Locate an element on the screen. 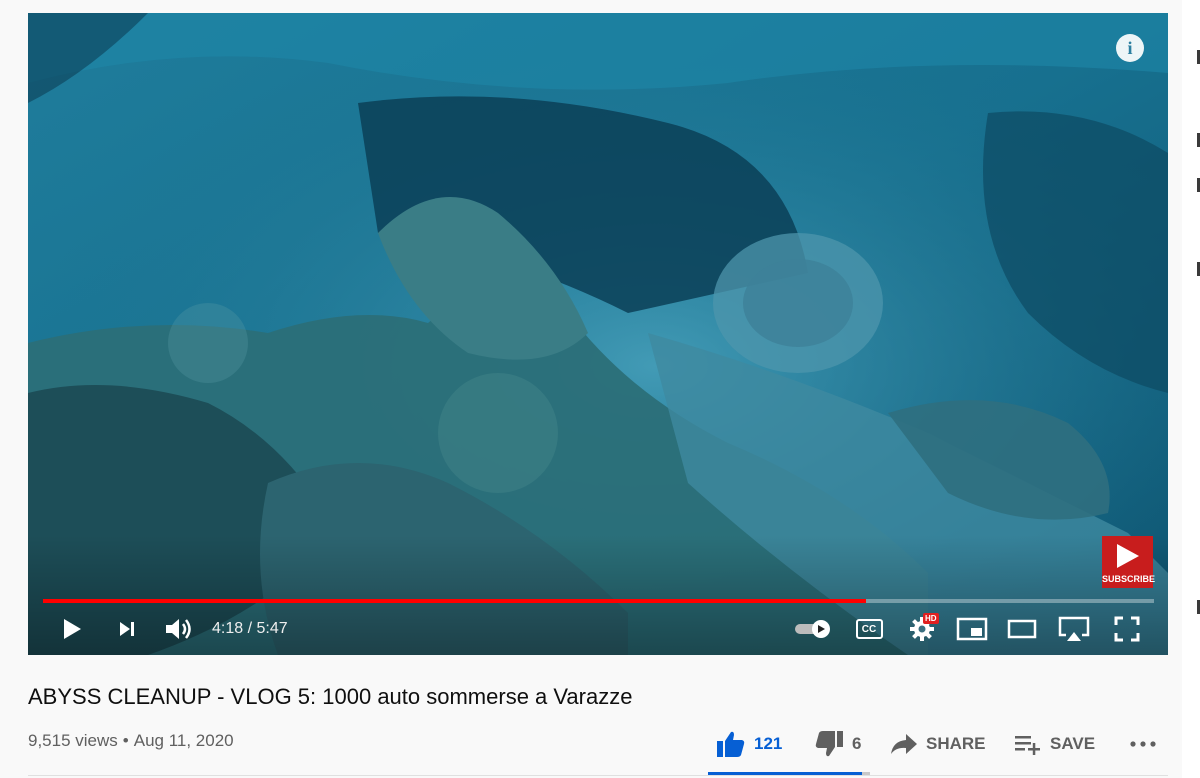 The width and height of the screenshot is (1200, 778). player-controls: 4:18 / 5:47 CC HD is located at coordinates (598, 629).